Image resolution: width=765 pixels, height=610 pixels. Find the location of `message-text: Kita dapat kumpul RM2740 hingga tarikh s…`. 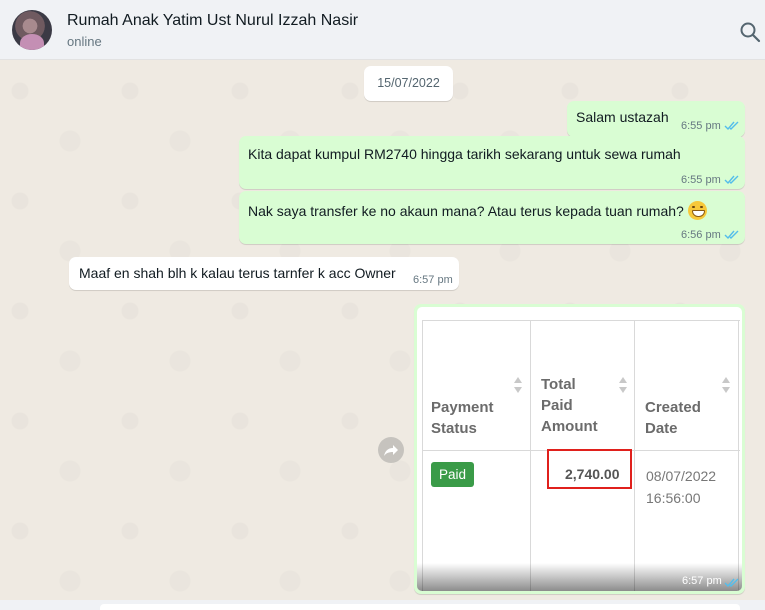

message-text: Kita dapat kumpul RM2740 hingga tarikh s… is located at coordinates (464, 154).